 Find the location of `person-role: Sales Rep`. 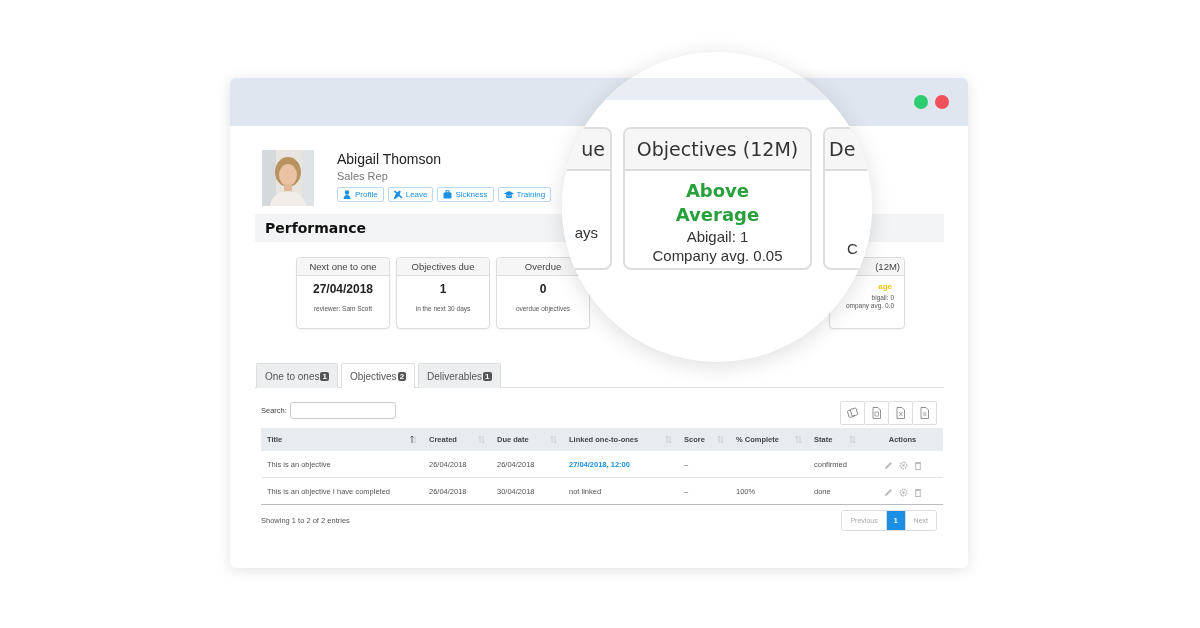

person-role: Sales Rep is located at coordinates (363, 176).